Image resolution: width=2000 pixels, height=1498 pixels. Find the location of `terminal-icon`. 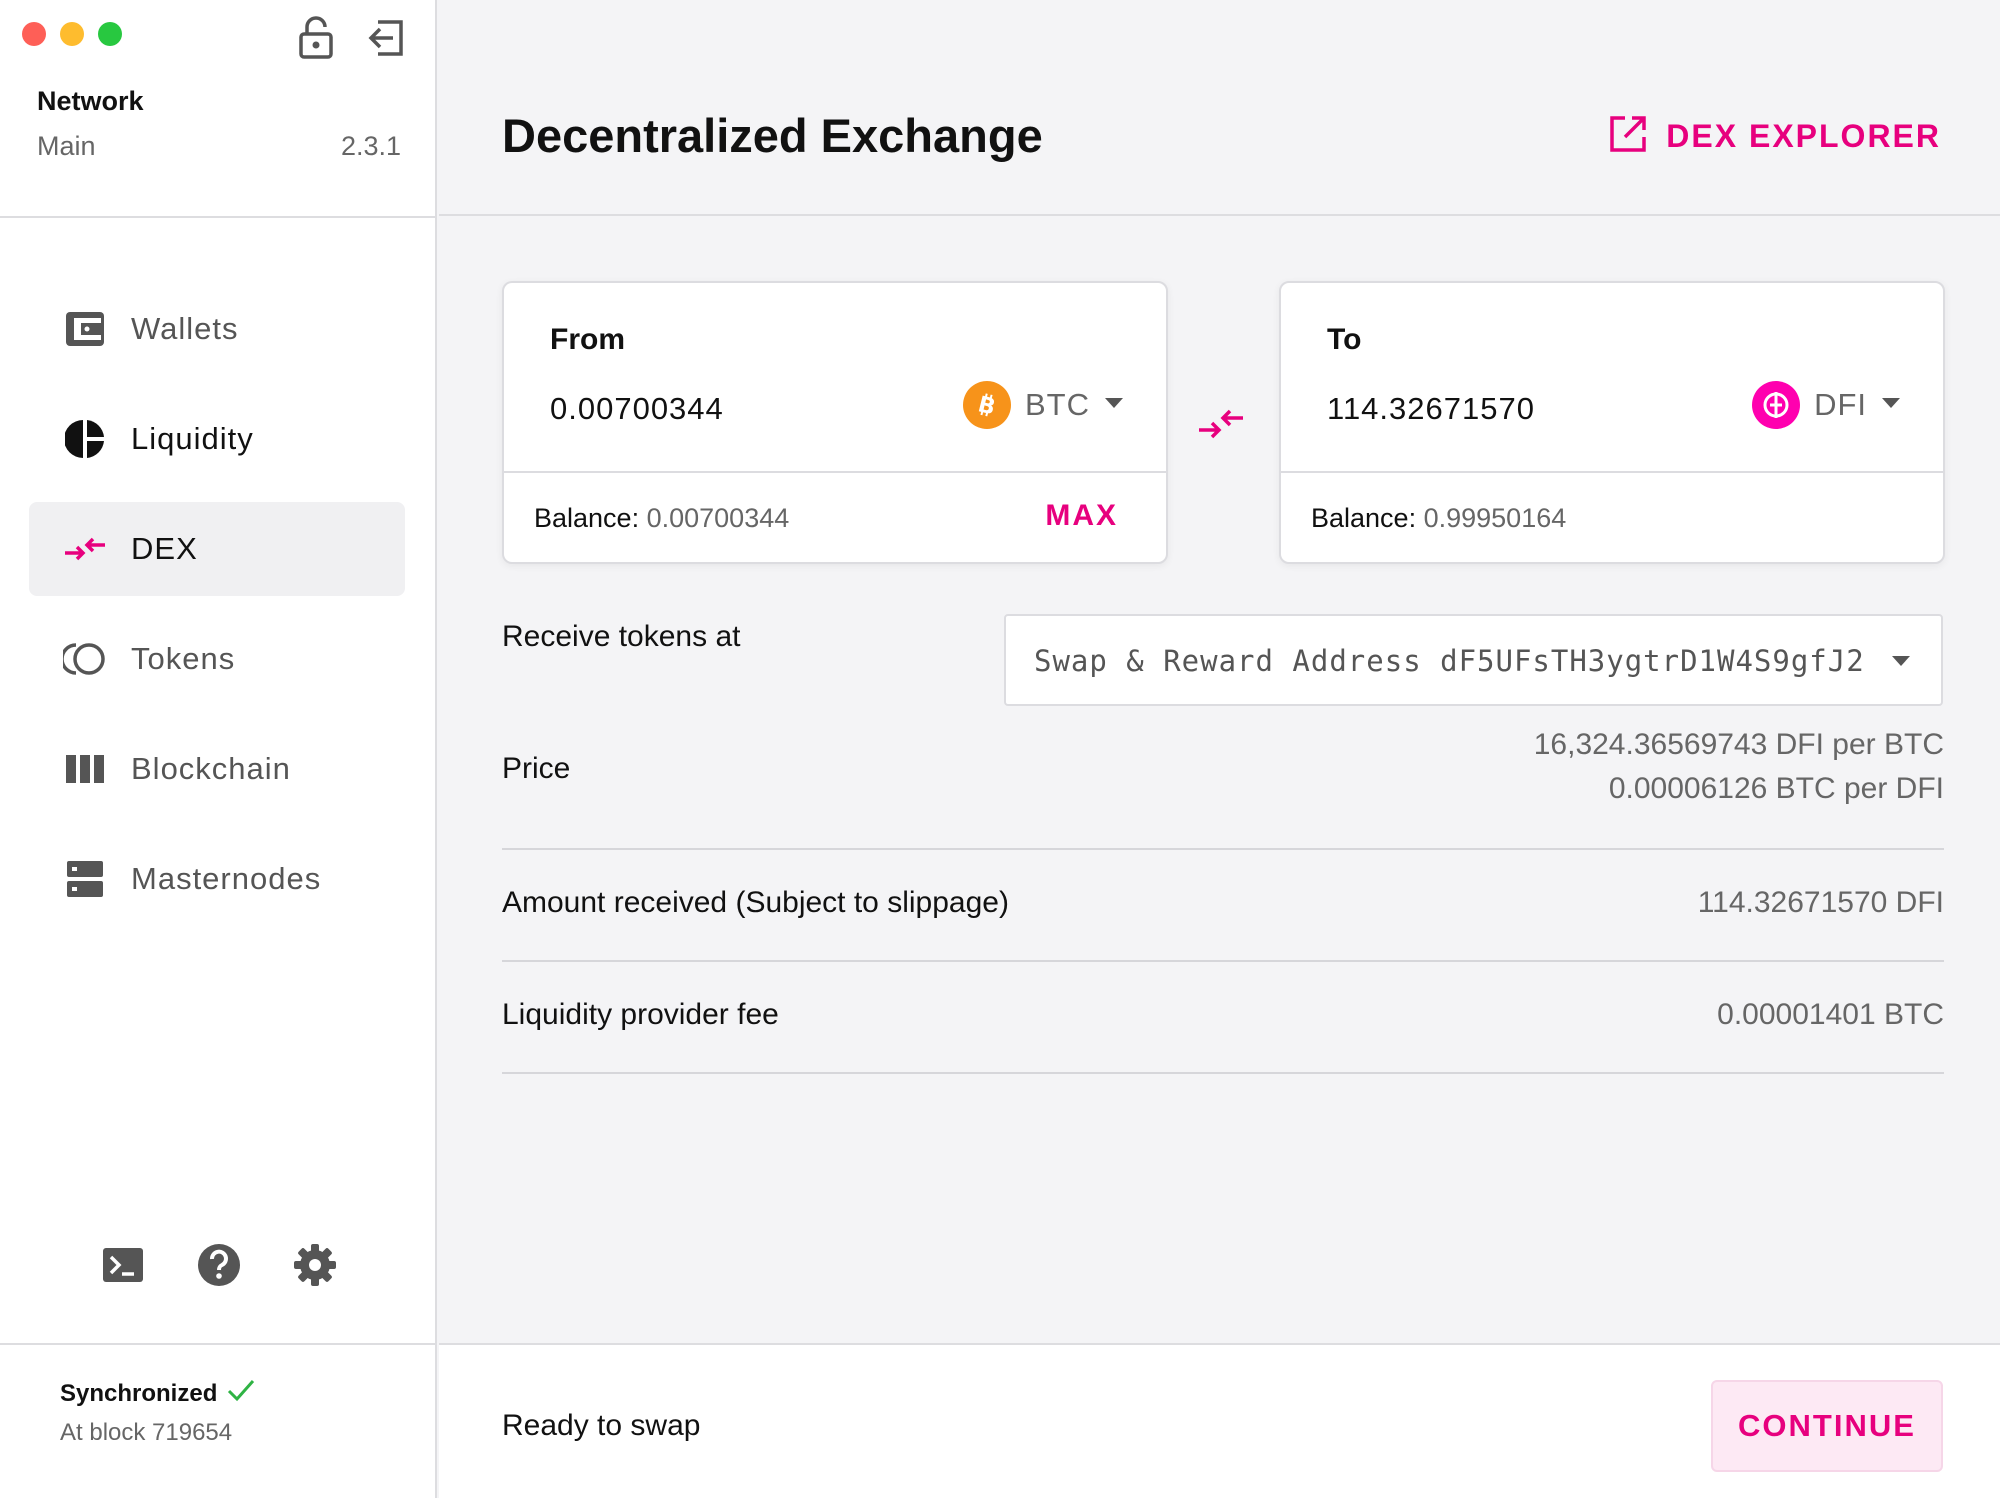

terminal-icon is located at coordinates (123, 1265).